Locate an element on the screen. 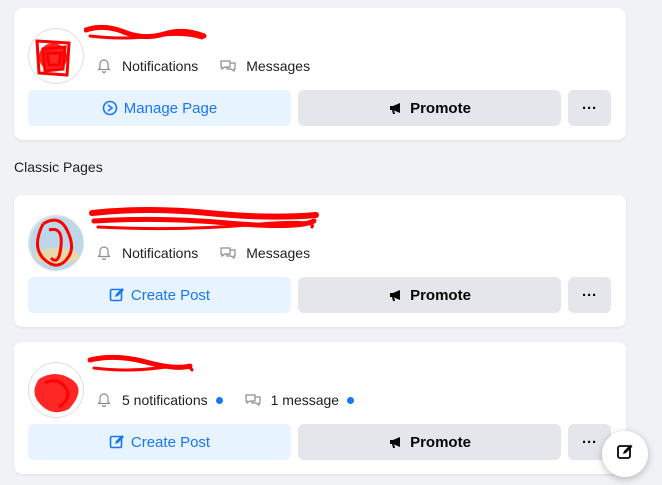  notifications-label: 5 notifications is located at coordinates (165, 400).